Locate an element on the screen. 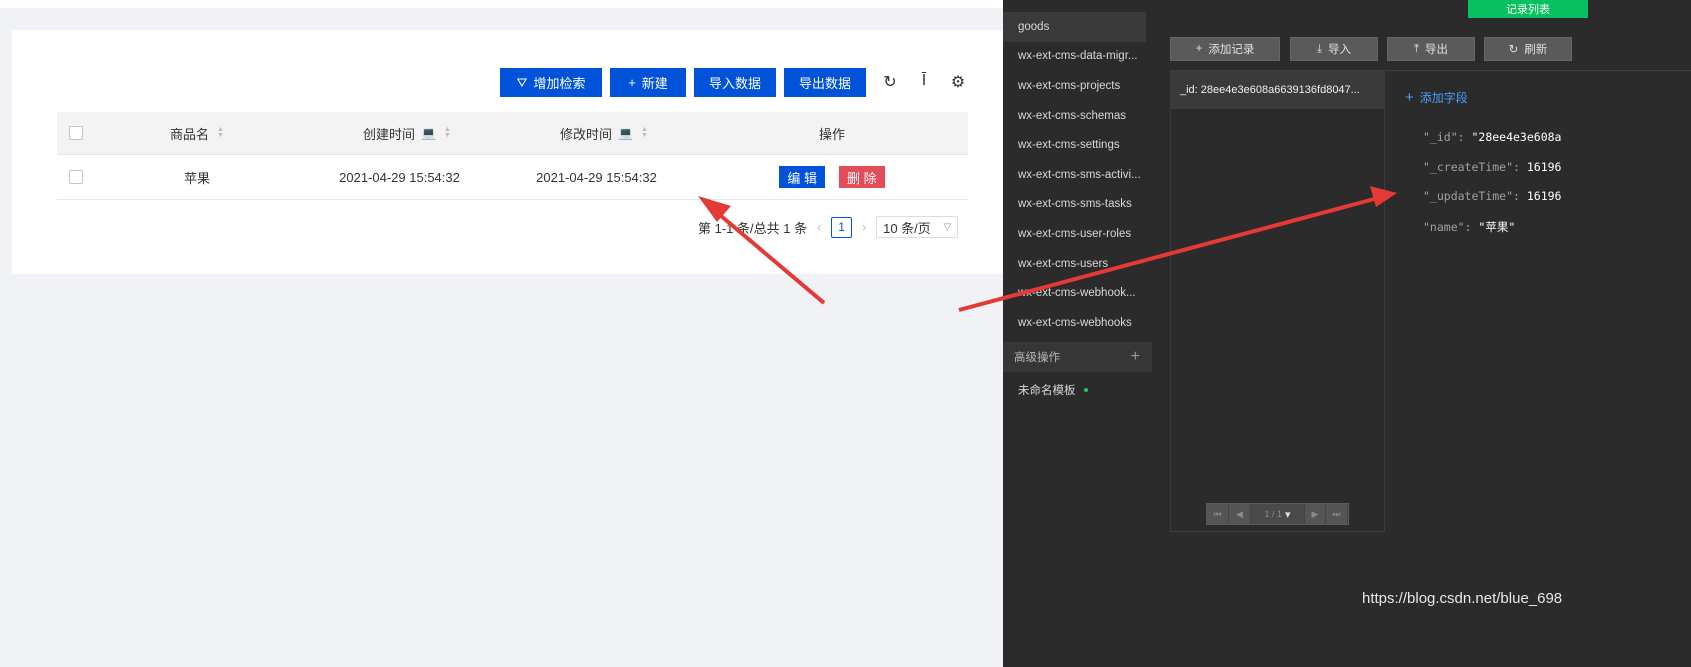 The image size is (1691, 667). header-modified: 修改时间 💻 ▲ ▼ is located at coordinates (604, 133).